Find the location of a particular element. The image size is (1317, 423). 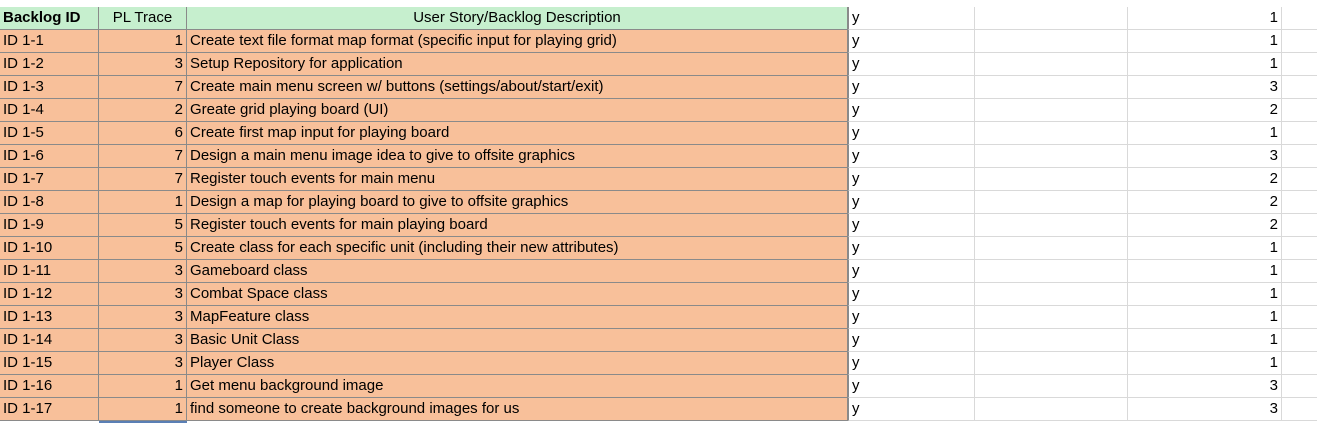

header-backlog-id: Backlog ID is located at coordinates (49, 18).